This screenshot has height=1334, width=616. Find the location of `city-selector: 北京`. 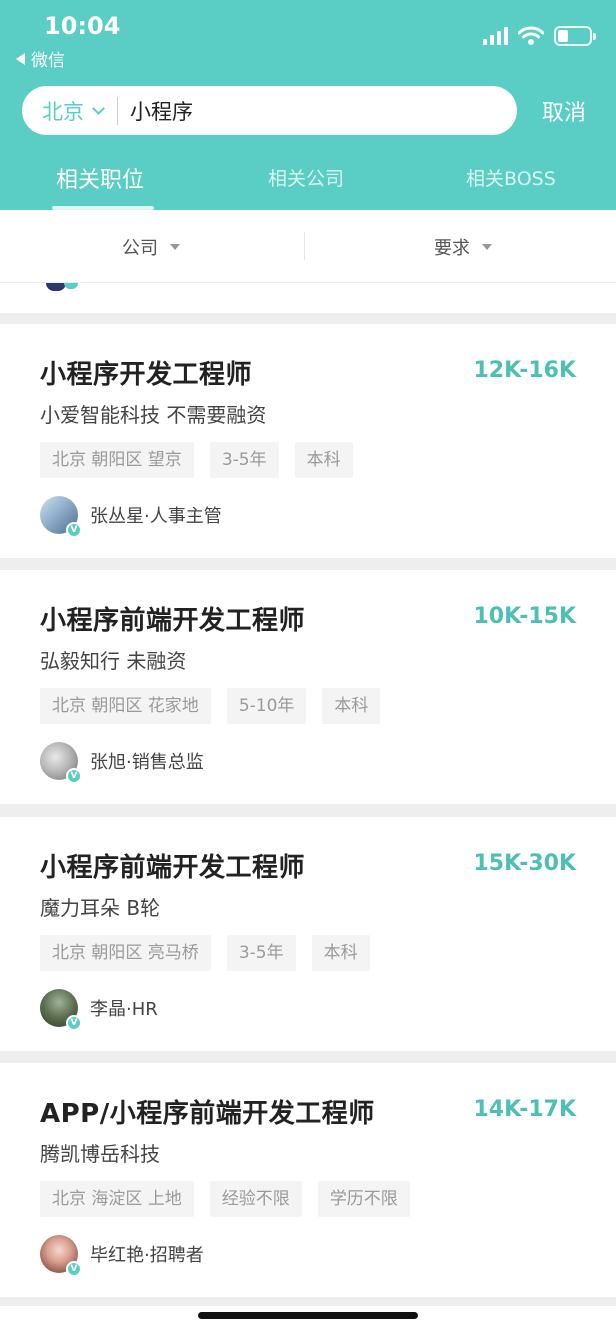

city-selector: 北京 is located at coordinates (69, 111).